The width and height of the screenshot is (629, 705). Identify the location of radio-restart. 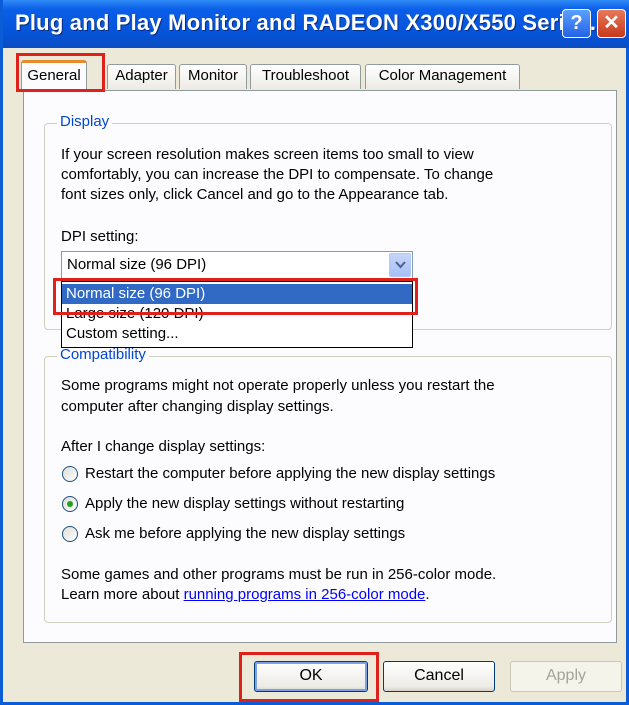
(70, 474).